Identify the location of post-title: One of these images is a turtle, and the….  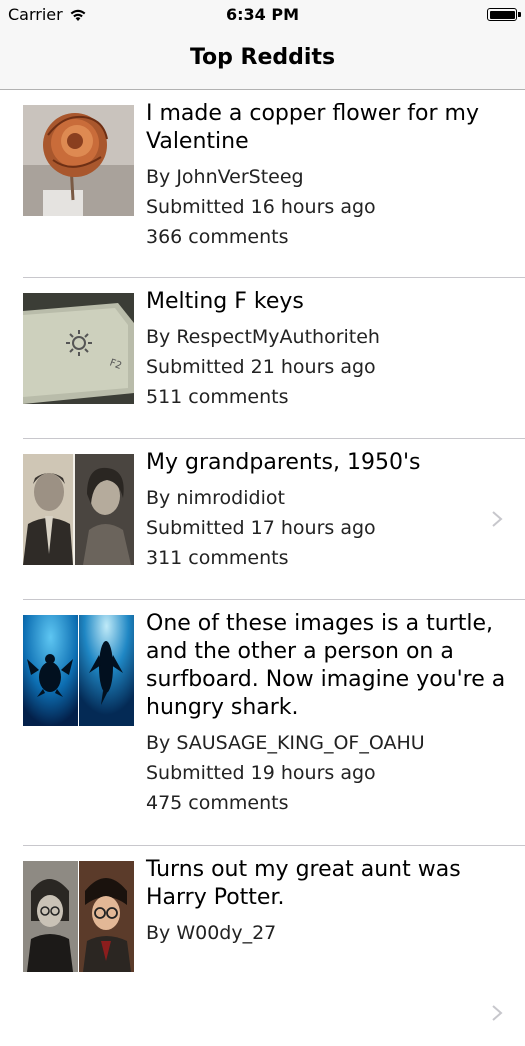
(326, 665).